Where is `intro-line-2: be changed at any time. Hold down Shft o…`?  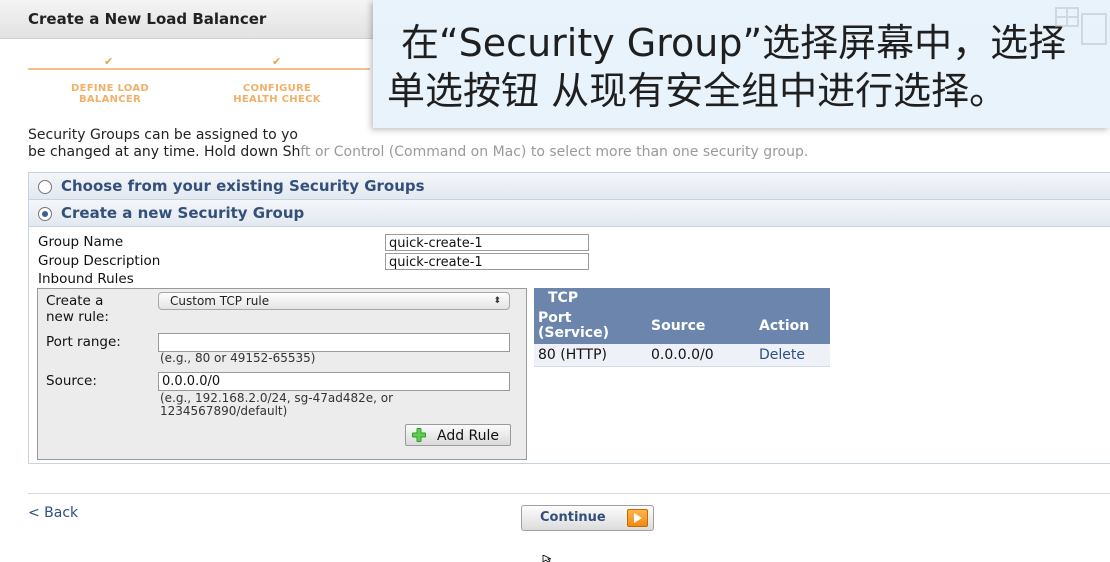 intro-line-2: be changed at any time. Hold down Shft o… is located at coordinates (418, 152).